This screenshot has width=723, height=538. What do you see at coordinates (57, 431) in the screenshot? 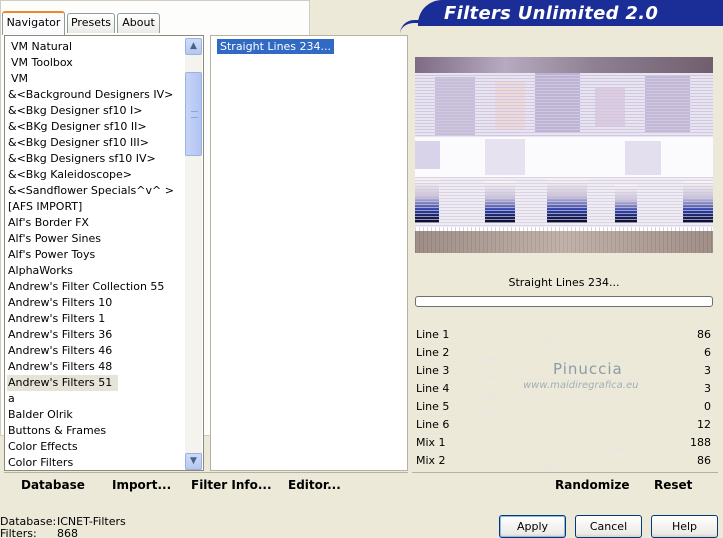
I see `category-item: Buttons & Frames` at bounding box center [57, 431].